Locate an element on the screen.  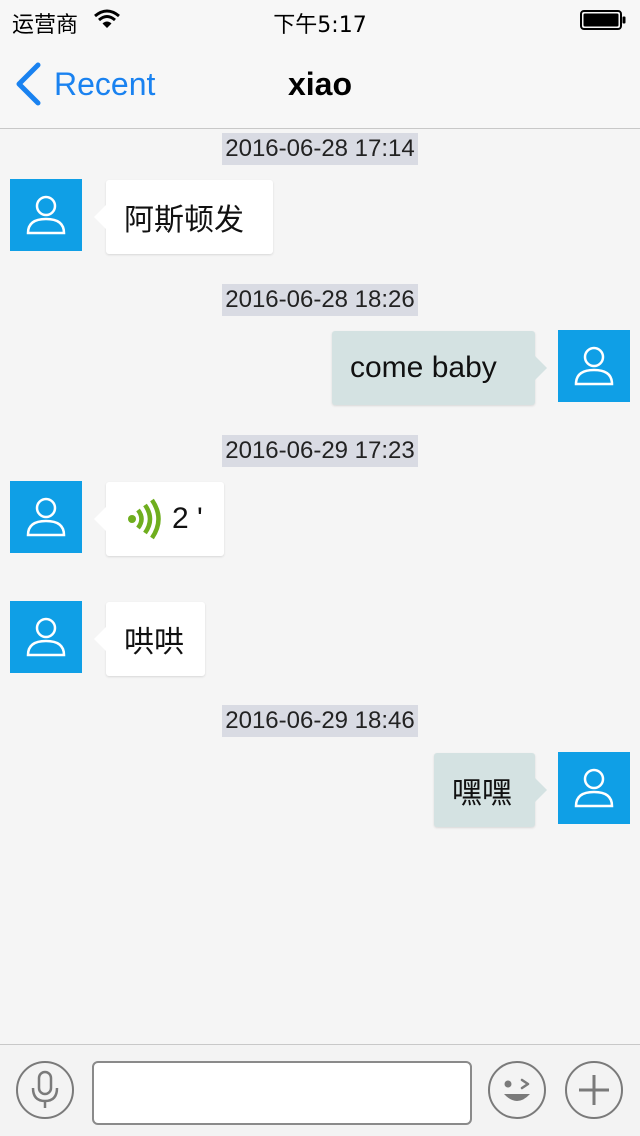
voice-message-bubble: 2 ' is located at coordinates (159, 519).